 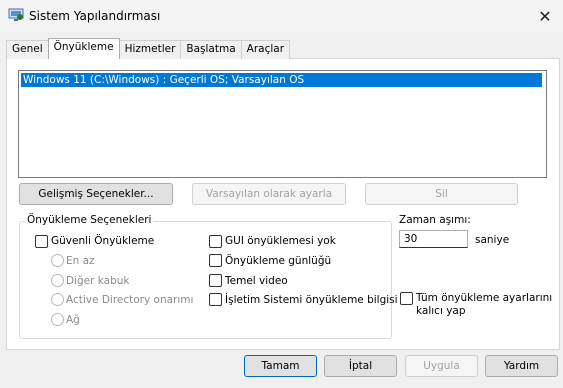 What do you see at coordinates (215, 241) in the screenshot?
I see `no-gui-boot-checkbox` at bounding box center [215, 241].